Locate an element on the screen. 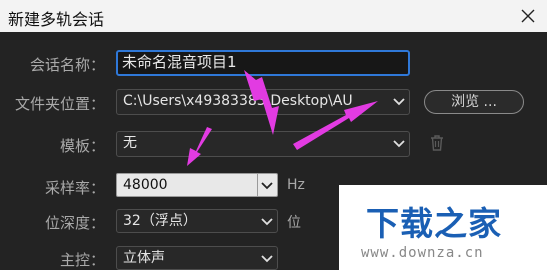 Image resolution: width=547 pixels, height=270 pixels. master-label: 主控： is located at coordinates (82, 260).